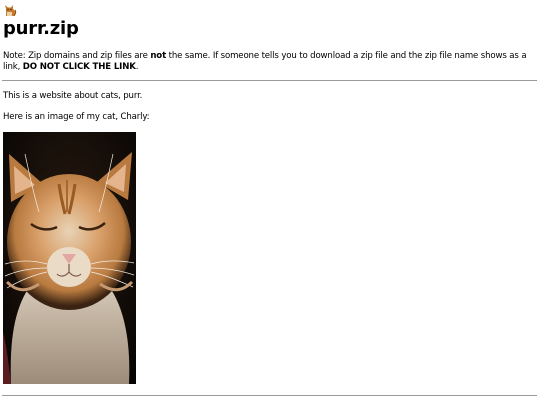  I want to click on footer-divider, so click(269, 395).